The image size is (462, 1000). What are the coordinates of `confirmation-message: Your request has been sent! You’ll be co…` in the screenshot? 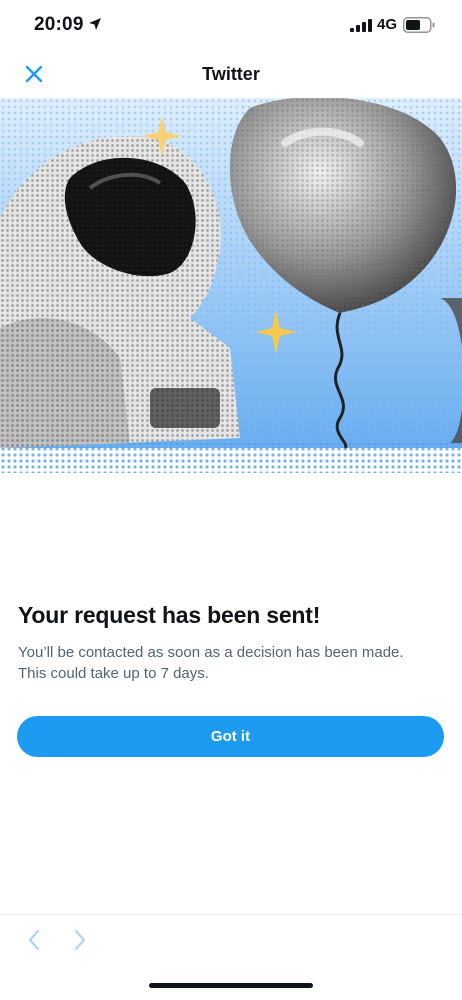 It's located at (231, 642).